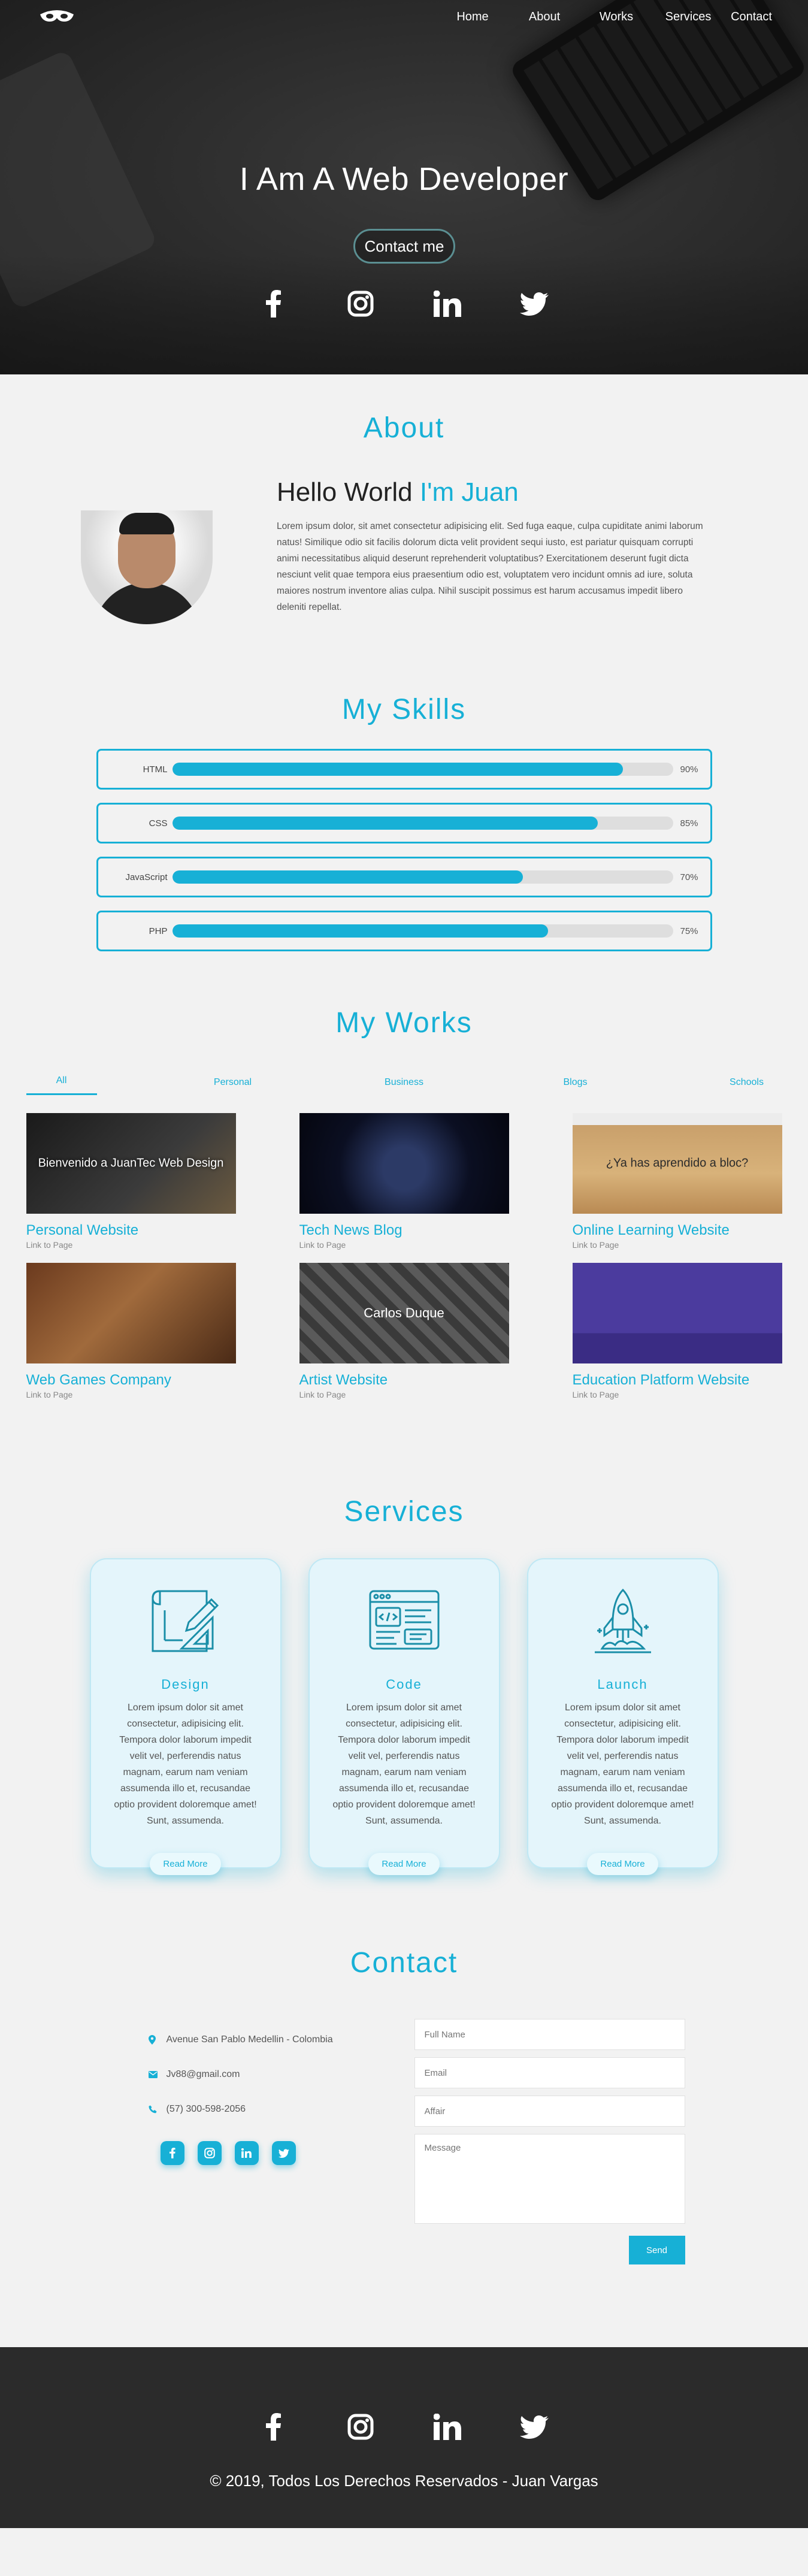 Image resolution: width=808 pixels, height=2576 pixels. What do you see at coordinates (616, 17) in the screenshot?
I see `nav-works: Works` at bounding box center [616, 17].